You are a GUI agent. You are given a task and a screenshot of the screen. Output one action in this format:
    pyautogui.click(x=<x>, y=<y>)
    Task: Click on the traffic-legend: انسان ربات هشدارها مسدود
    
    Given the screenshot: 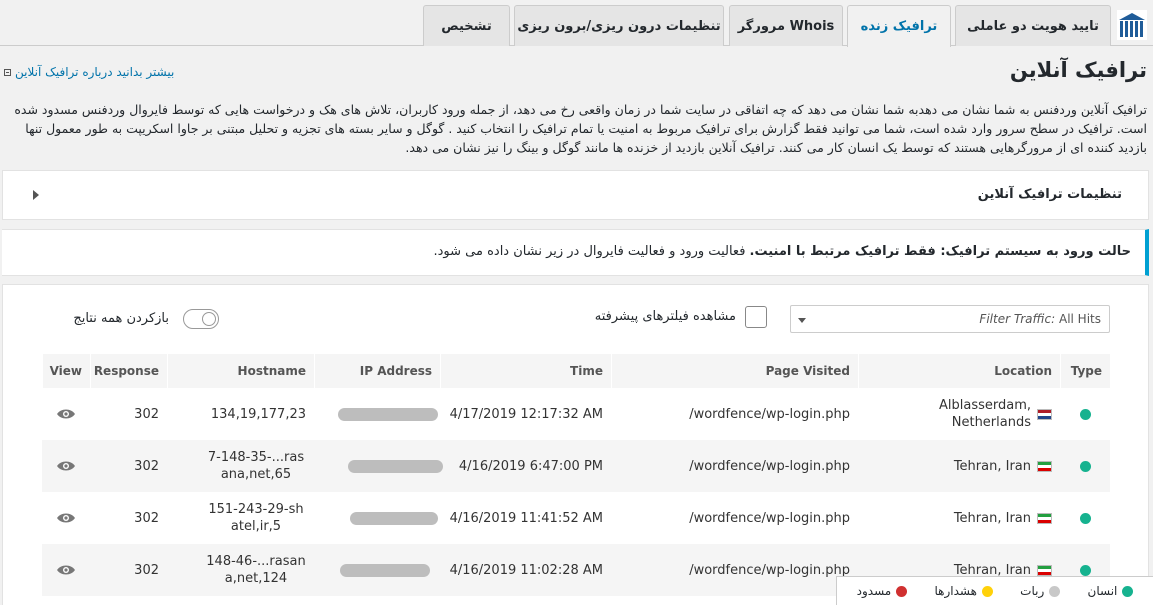 What is the action you would take?
    pyautogui.click(x=994, y=590)
    